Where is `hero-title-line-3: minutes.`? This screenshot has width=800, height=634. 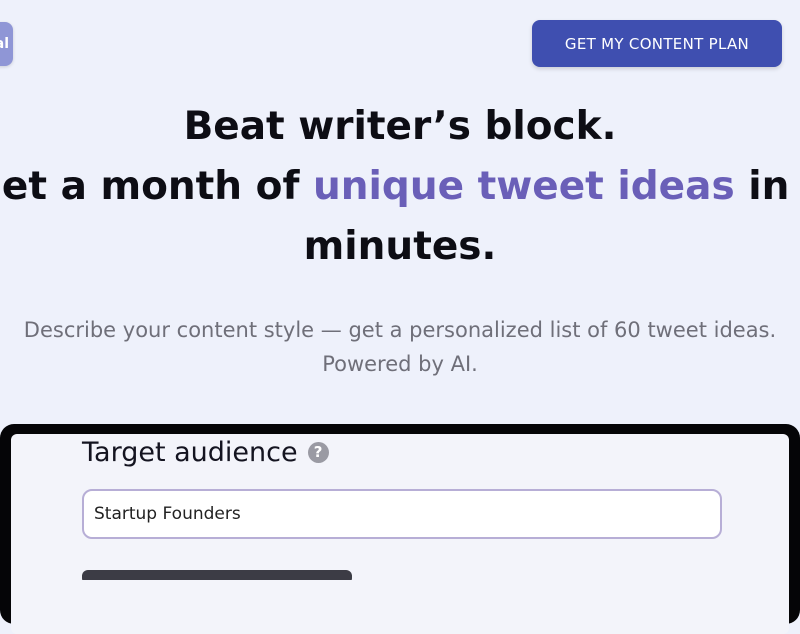
hero-title-line-3: minutes. is located at coordinates (400, 246).